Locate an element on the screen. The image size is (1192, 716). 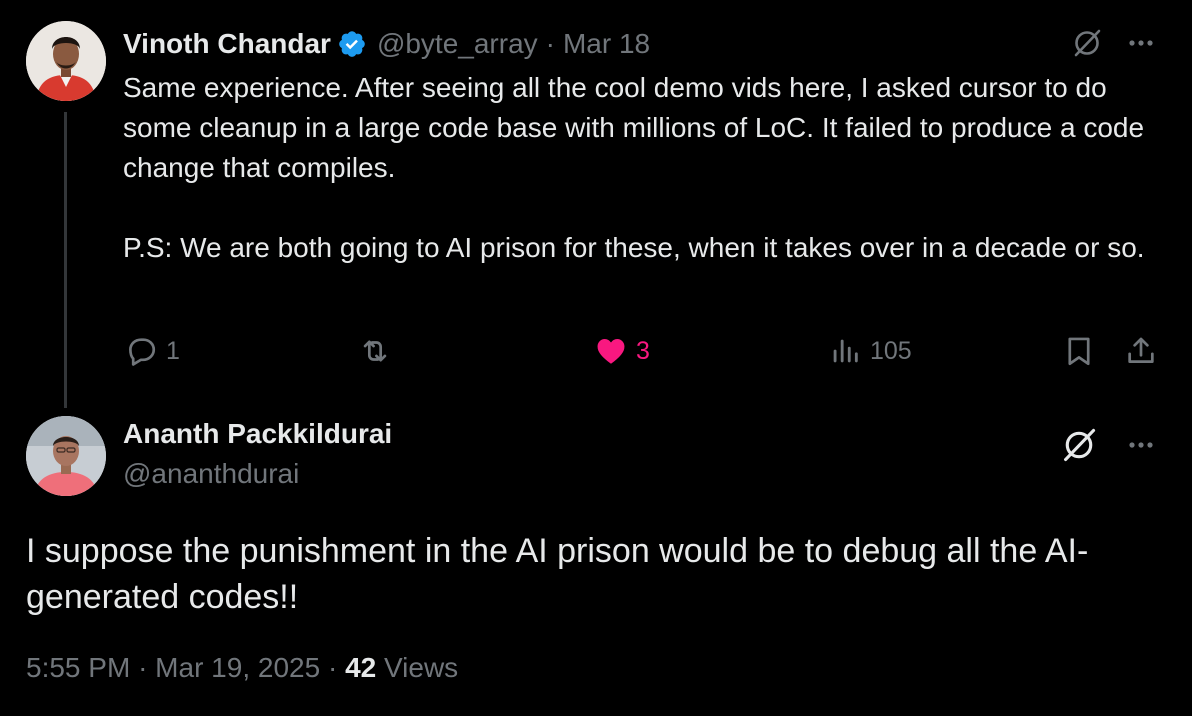
thread-line is located at coordinates (65, 260).